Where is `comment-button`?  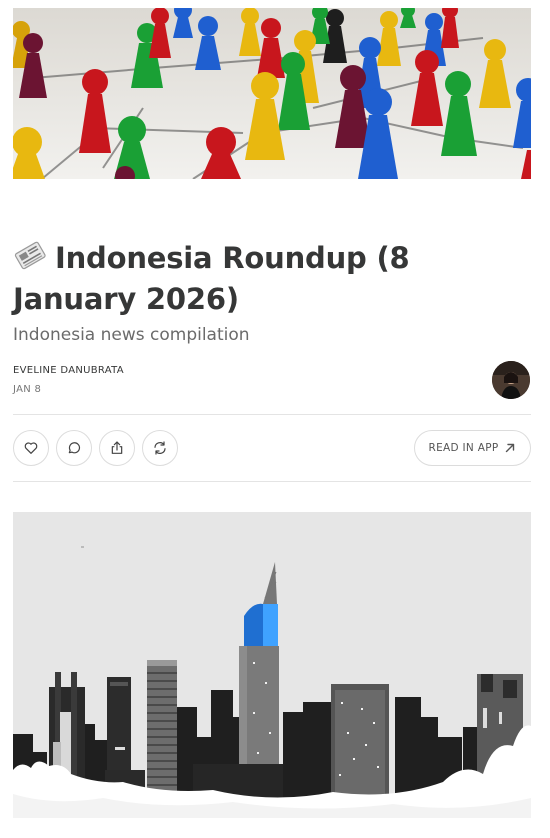
comment-button is located at coordinates (74, 448).